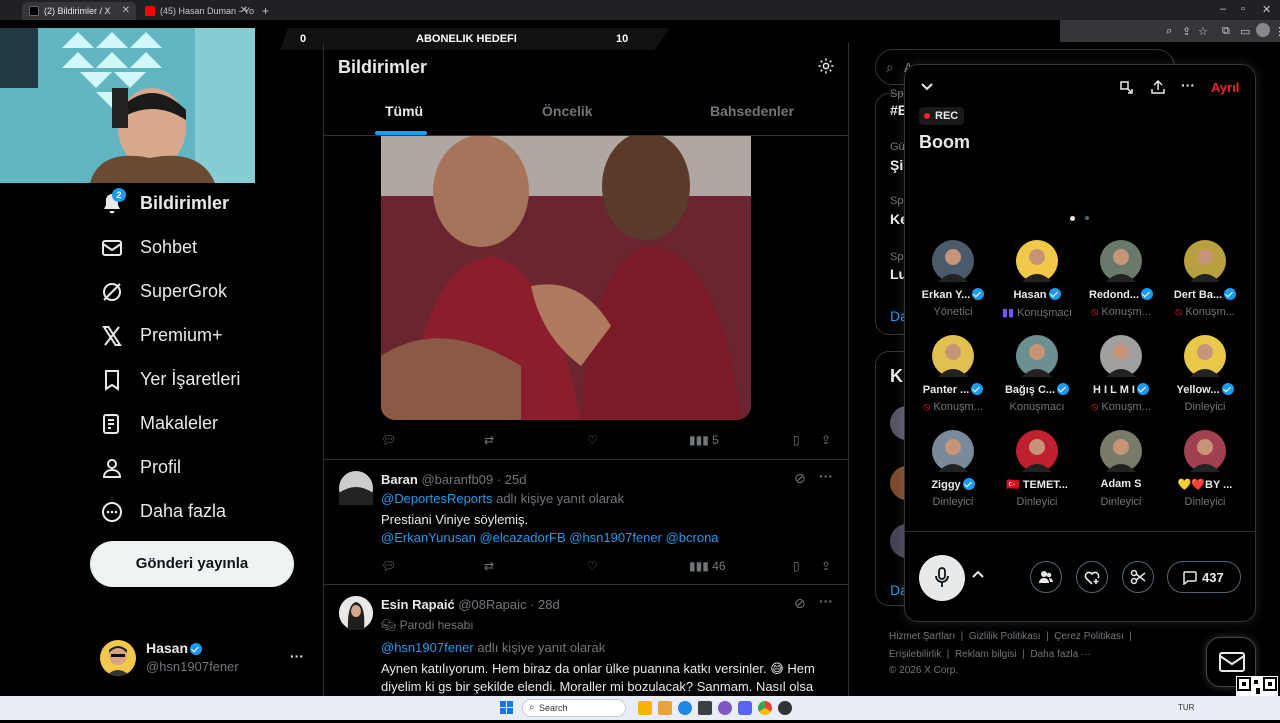 Image resolution: width=1280 pixels, height=723 pixels. I want to click on account-handle: @hsn1907fener, so click(192, 666).